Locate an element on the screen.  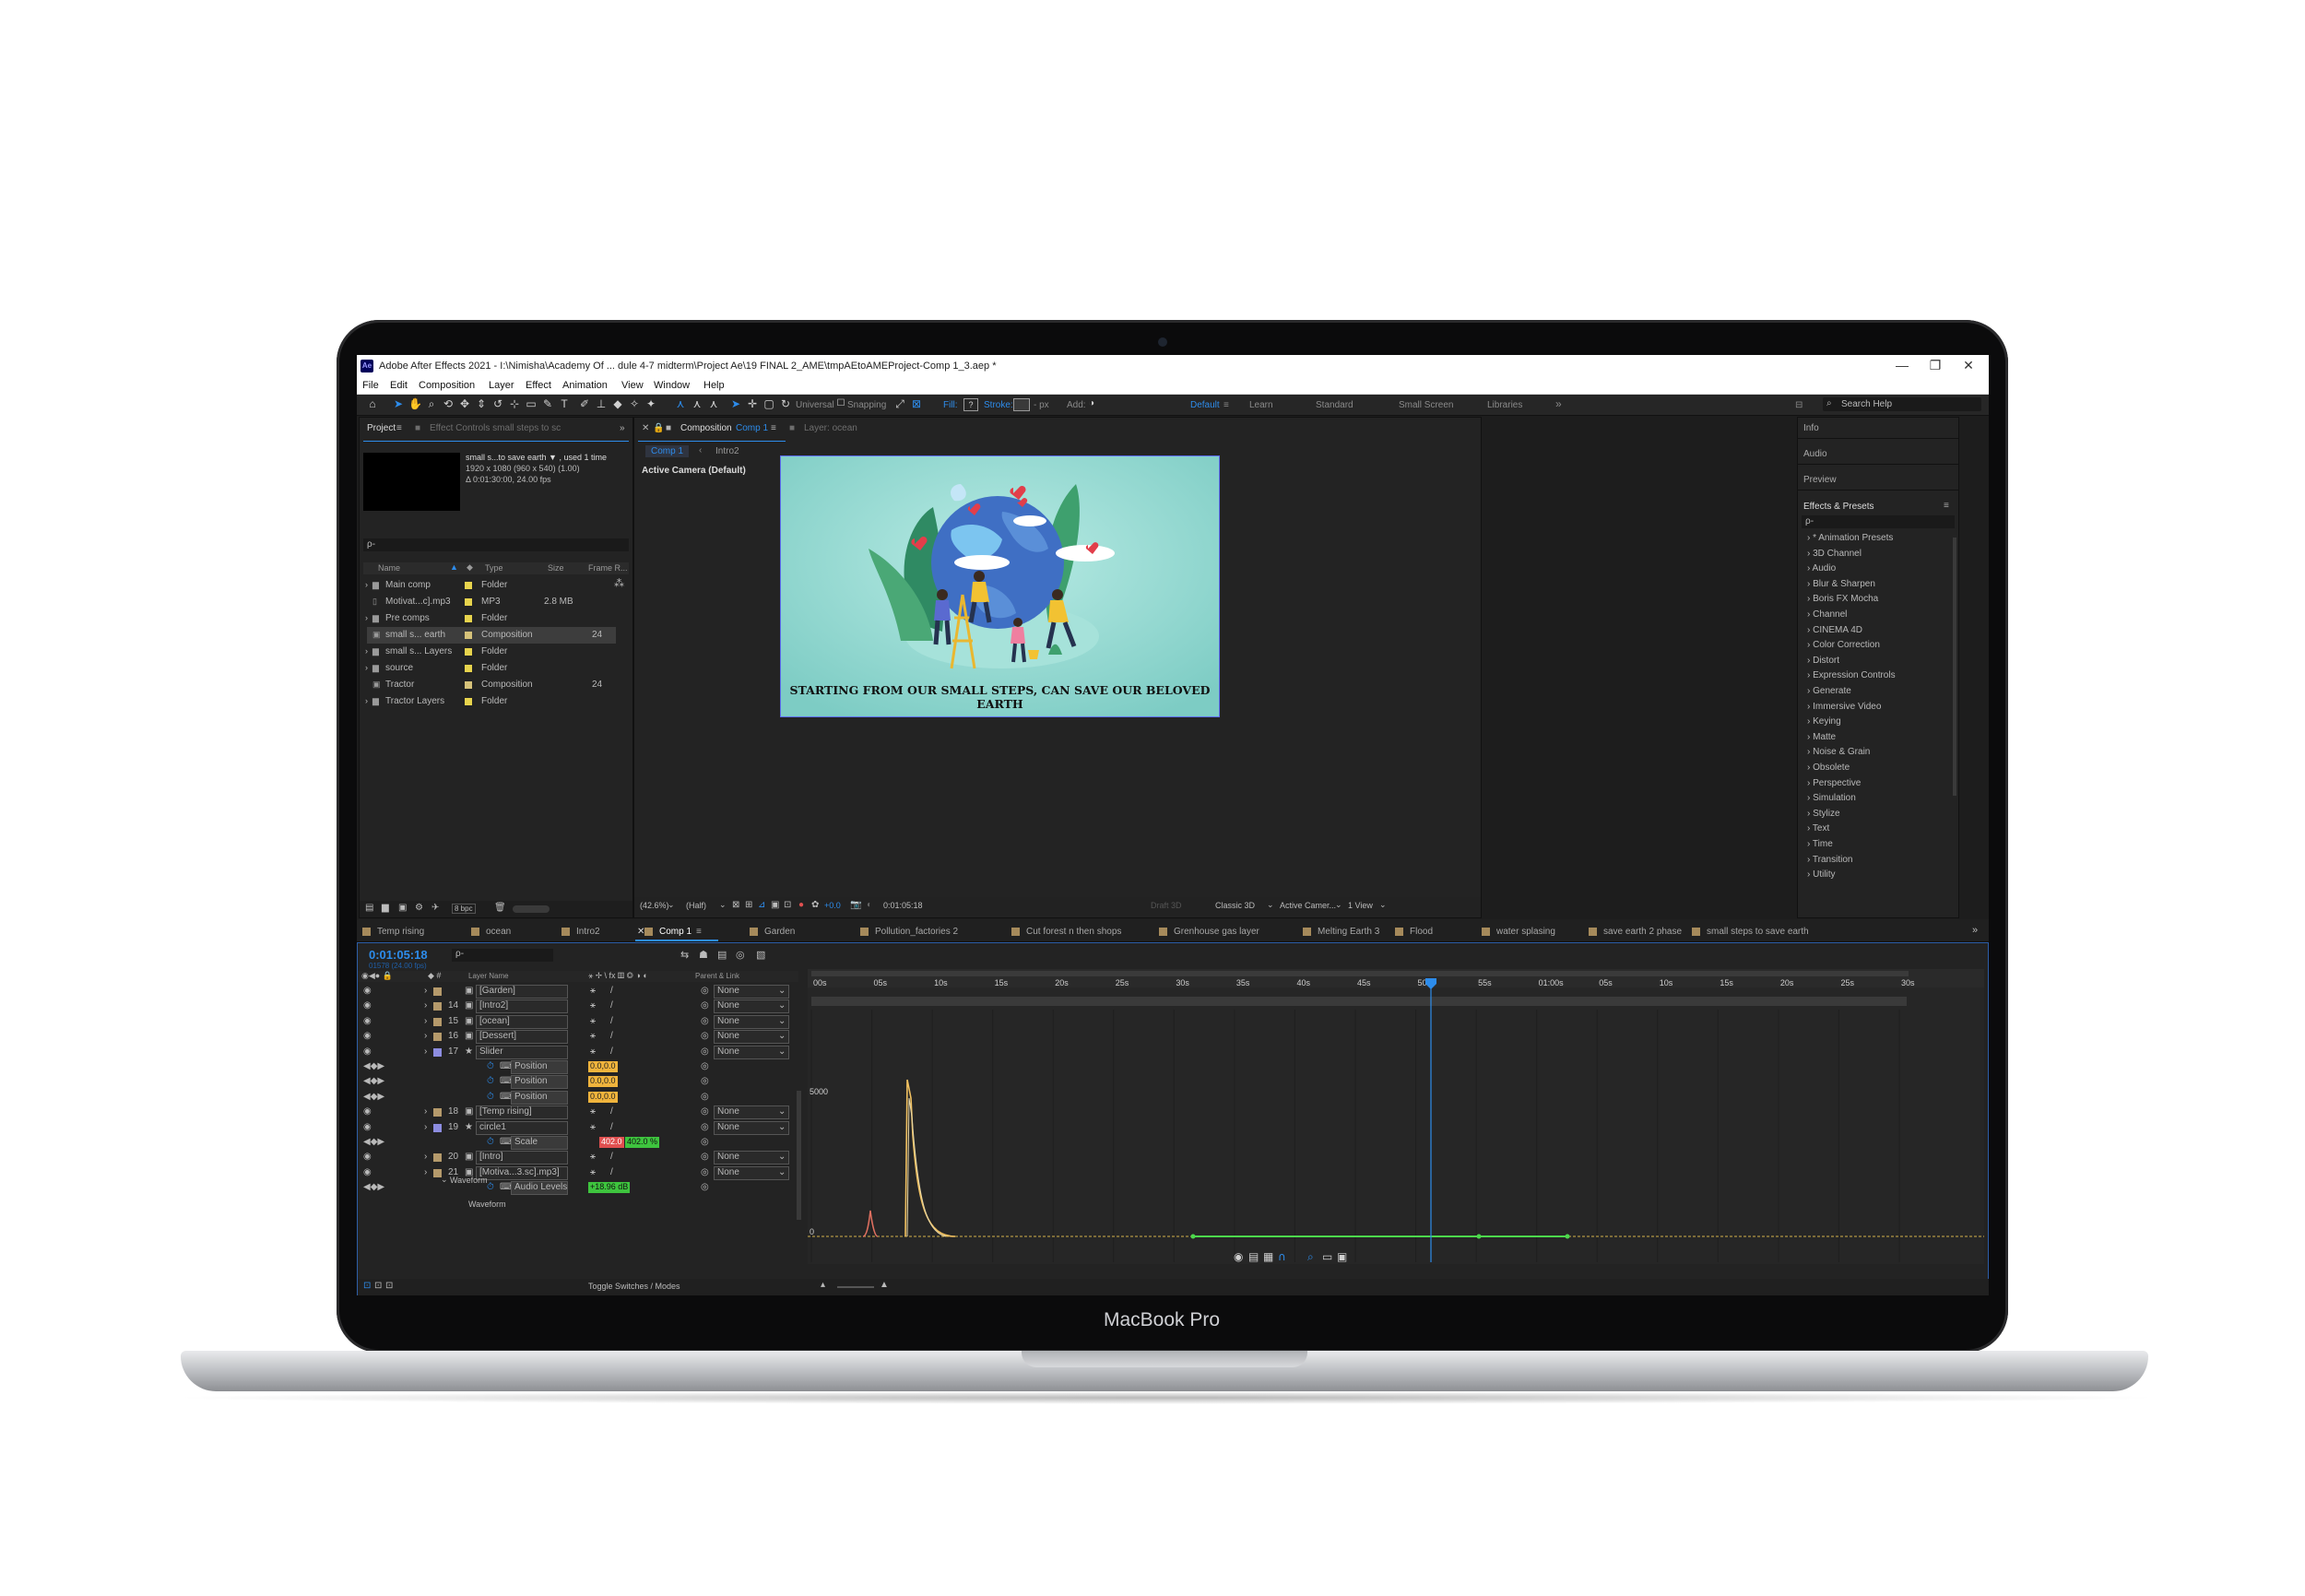
dolly-tool-icon: ⇕ is located at coordinates (482, 403).